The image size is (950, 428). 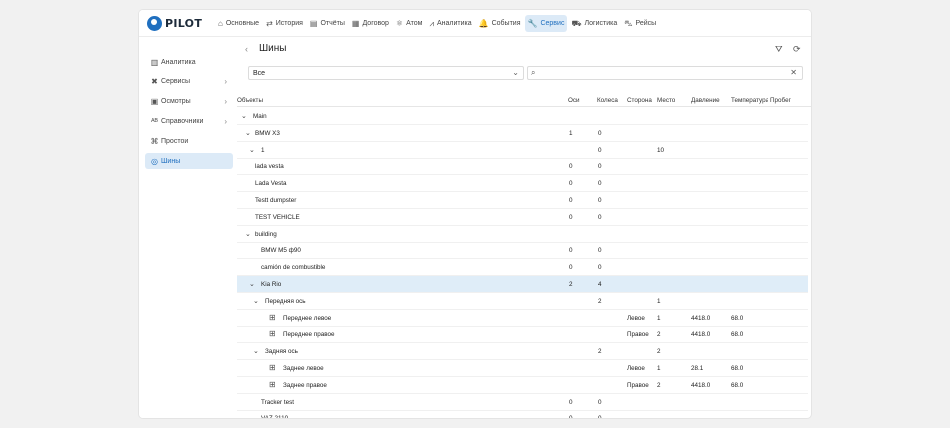 I want to click on row-pressure: 4418.0, so click(x=701, y=335).